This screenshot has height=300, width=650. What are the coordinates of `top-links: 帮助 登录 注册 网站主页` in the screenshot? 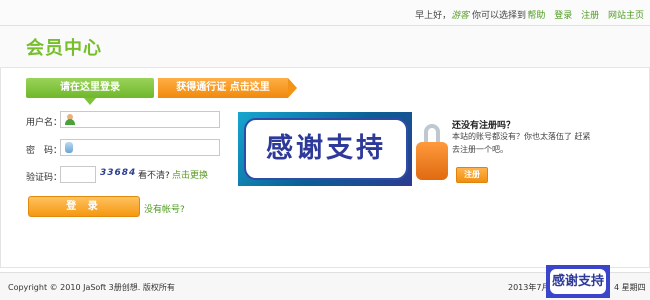 It's located at (582, 14).